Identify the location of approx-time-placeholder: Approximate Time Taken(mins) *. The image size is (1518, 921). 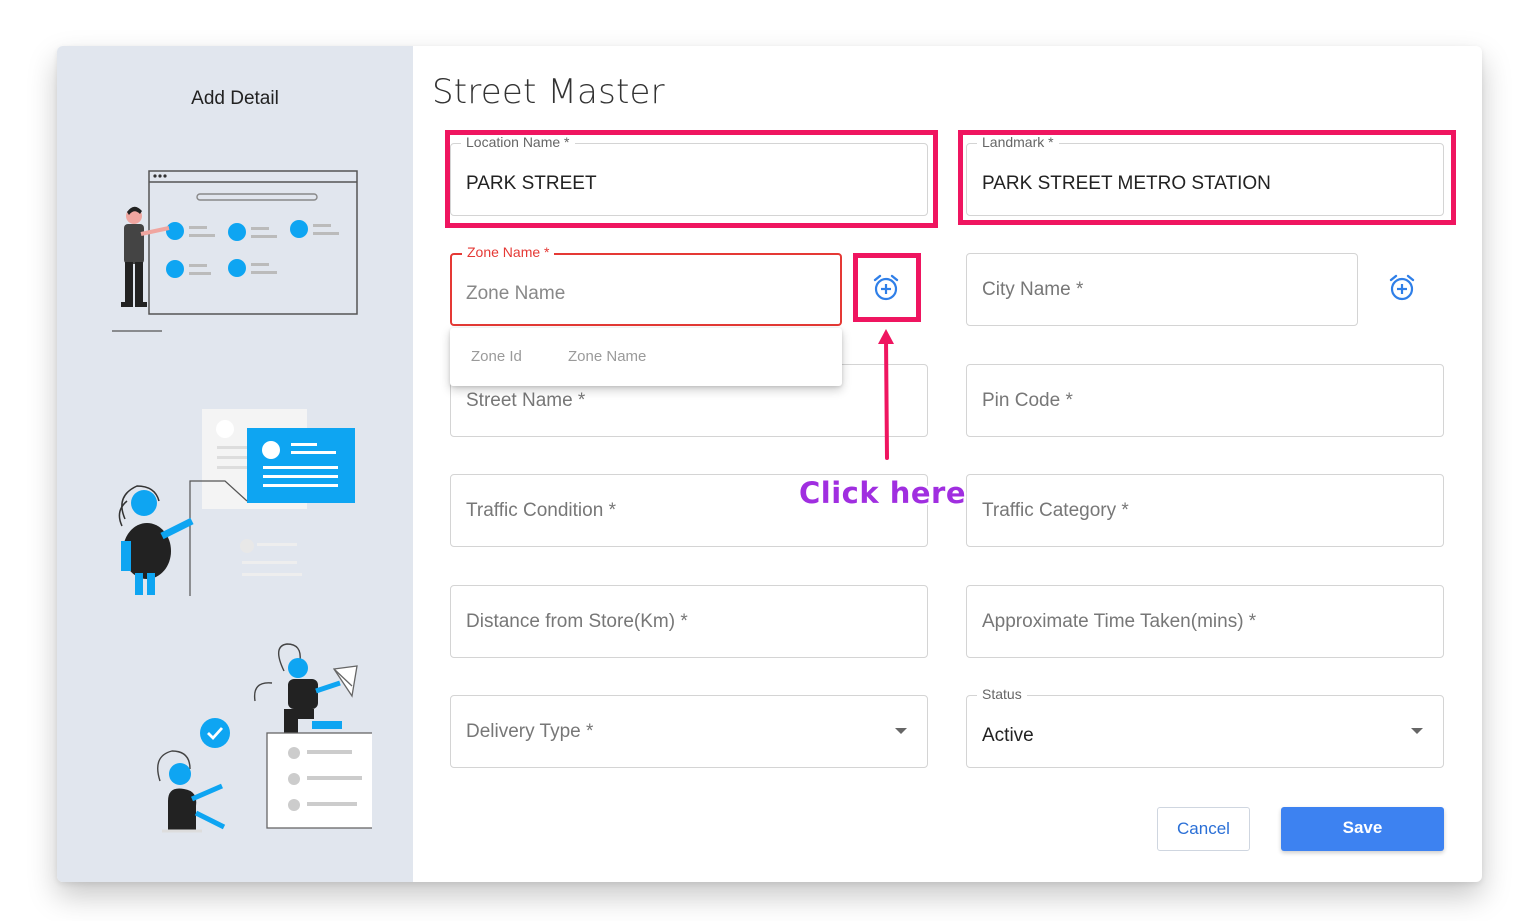
(1119, 621).